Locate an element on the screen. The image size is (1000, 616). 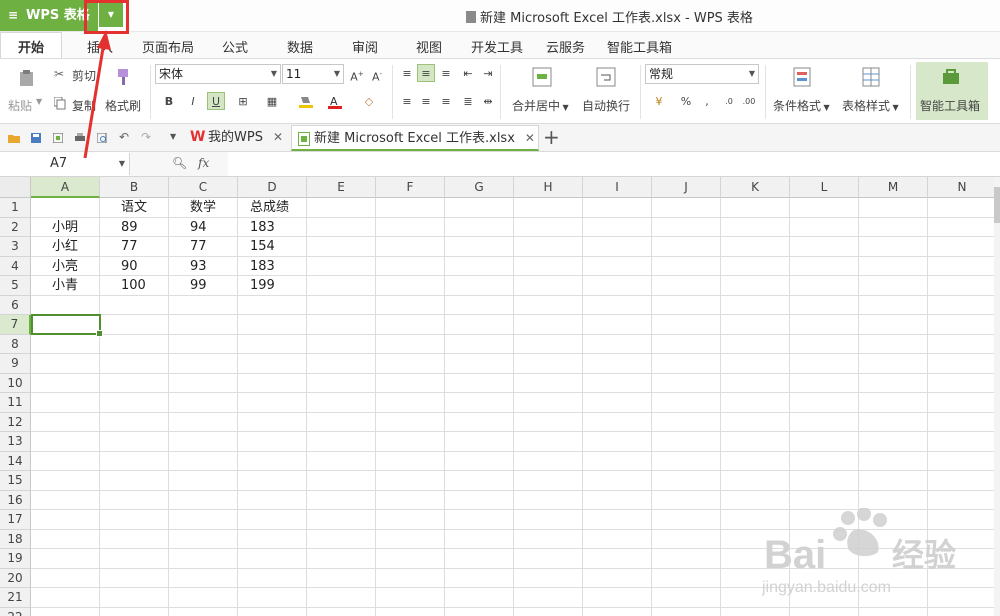
print-preview-icon is located at coordinates (102, 138).